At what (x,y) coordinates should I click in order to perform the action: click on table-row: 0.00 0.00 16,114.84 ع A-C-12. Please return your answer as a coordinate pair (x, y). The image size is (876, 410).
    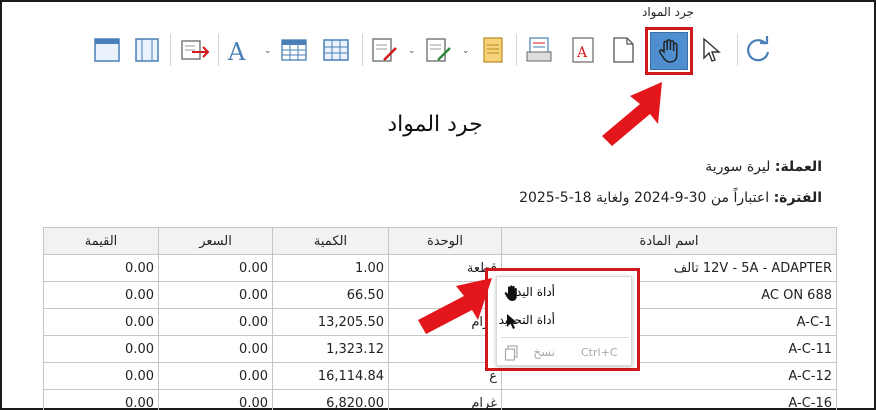
    Looking at the image, I should click on (440, 376).